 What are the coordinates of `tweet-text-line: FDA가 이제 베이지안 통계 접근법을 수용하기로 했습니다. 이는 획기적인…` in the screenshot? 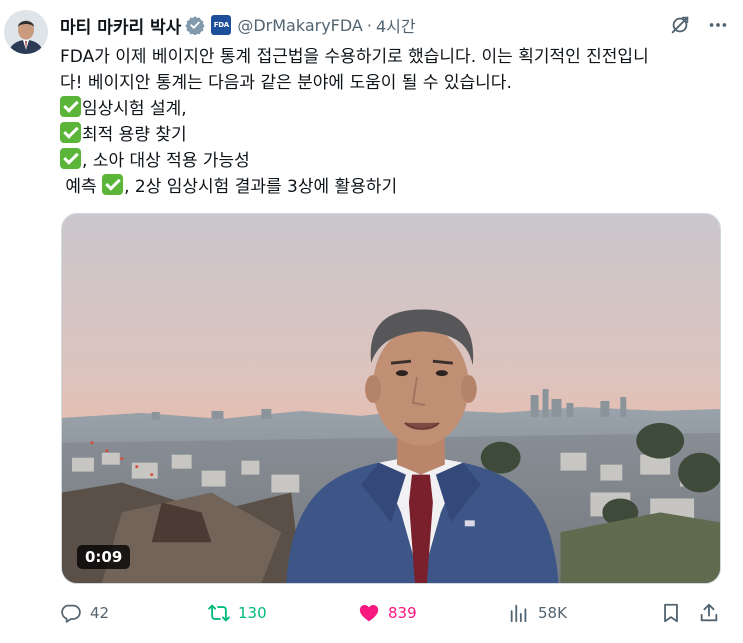 It's located at (354, 57).